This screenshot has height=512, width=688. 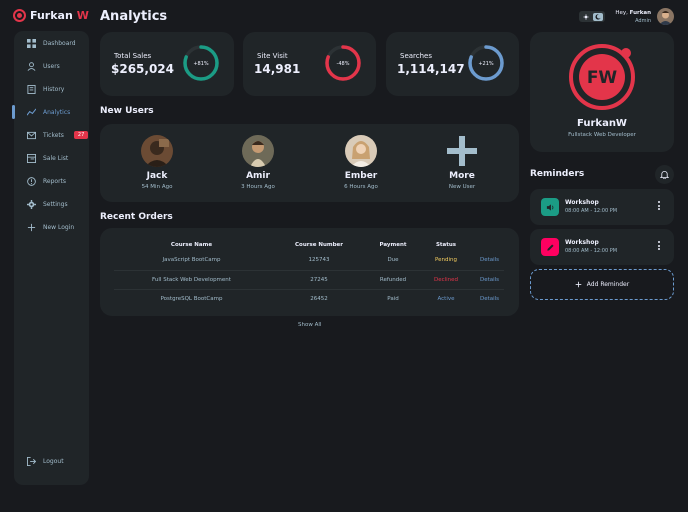 I want to click on reminder-time: 08:00 AM - 12:00 PM, so click(x=591, y=211).